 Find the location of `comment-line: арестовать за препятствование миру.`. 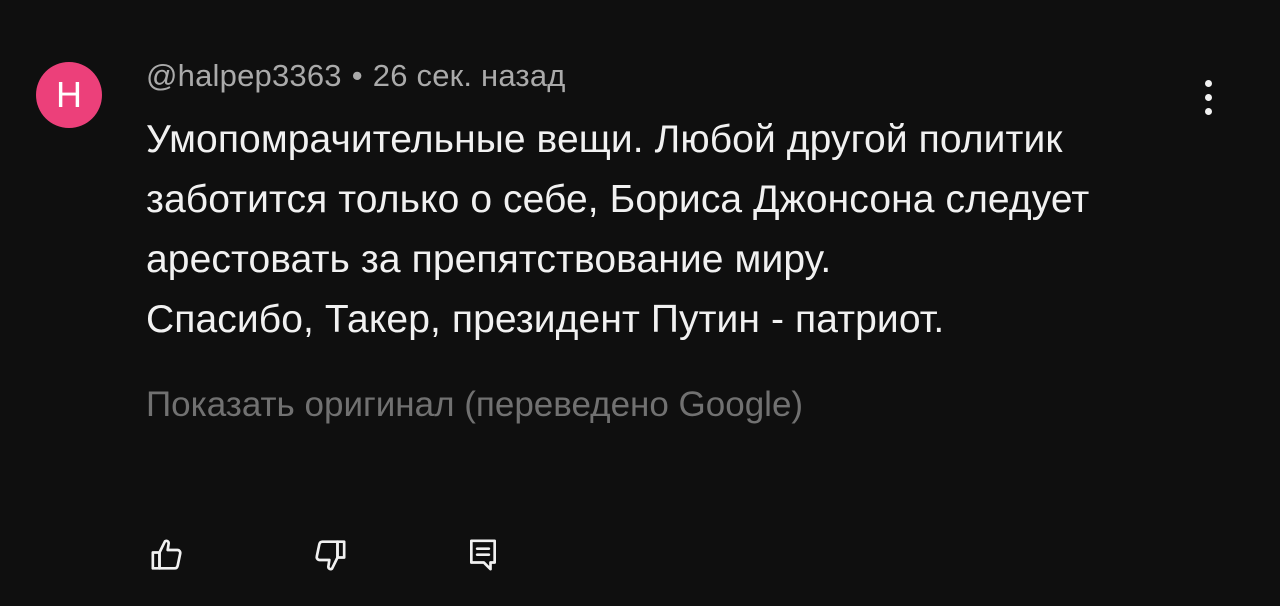

comment-line: арестовать за препятствование миру. is located at coordinates (489, 259).